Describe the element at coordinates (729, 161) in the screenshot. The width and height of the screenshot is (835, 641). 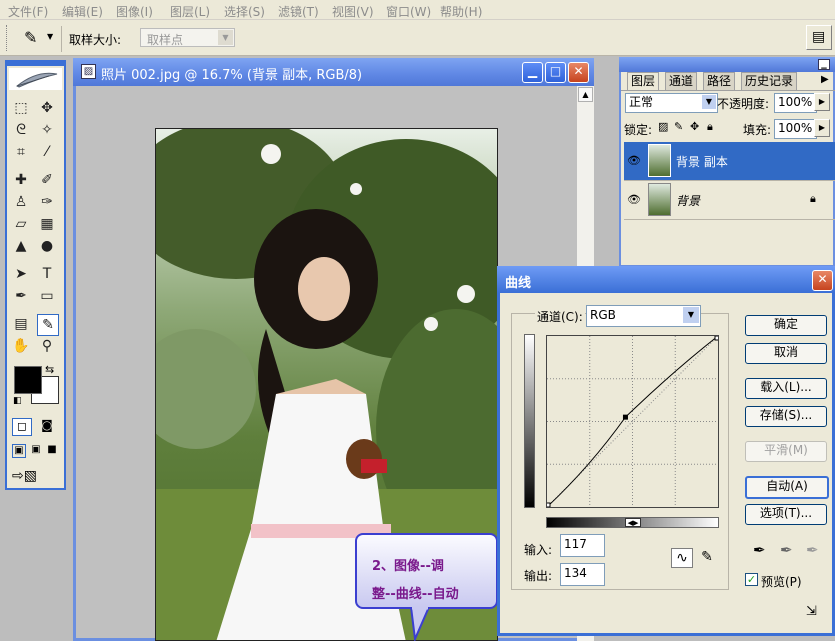
I see `layer-row: 👁︎ 背景 副本` at that location.